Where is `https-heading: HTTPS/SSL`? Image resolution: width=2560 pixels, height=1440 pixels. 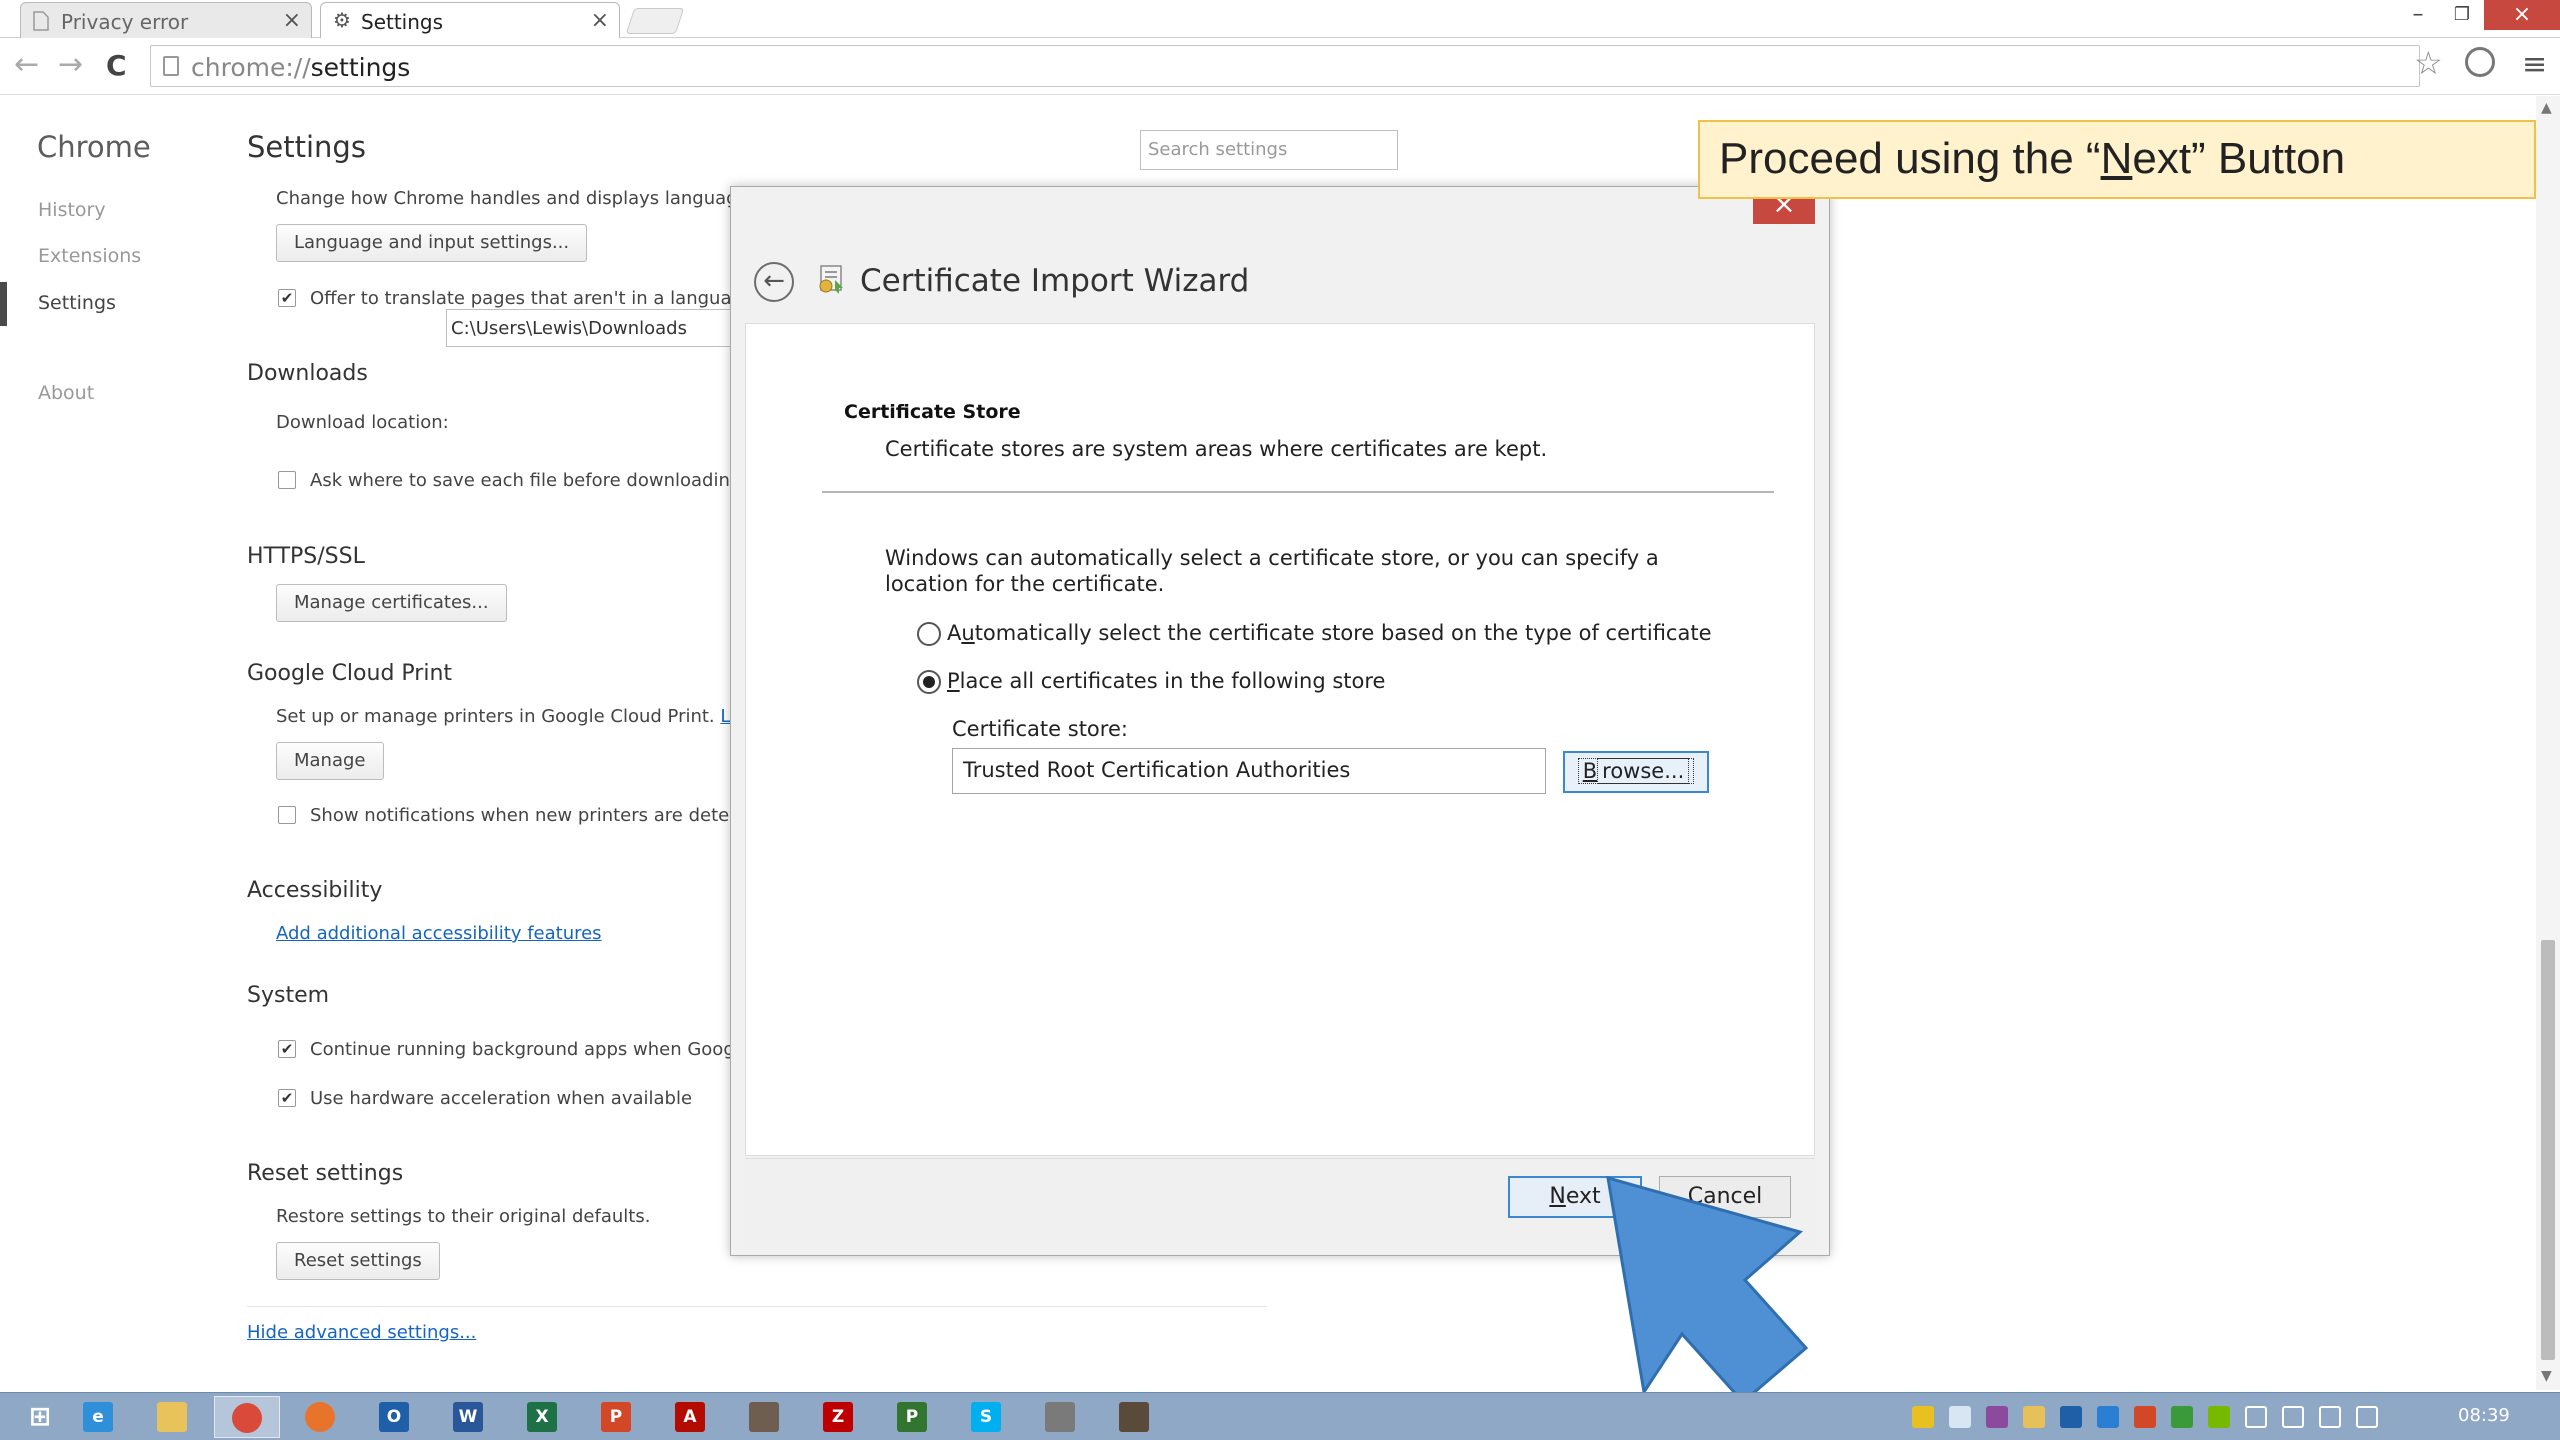
https-heading: HTTPS/SSL is located at coordinates (306, 556).